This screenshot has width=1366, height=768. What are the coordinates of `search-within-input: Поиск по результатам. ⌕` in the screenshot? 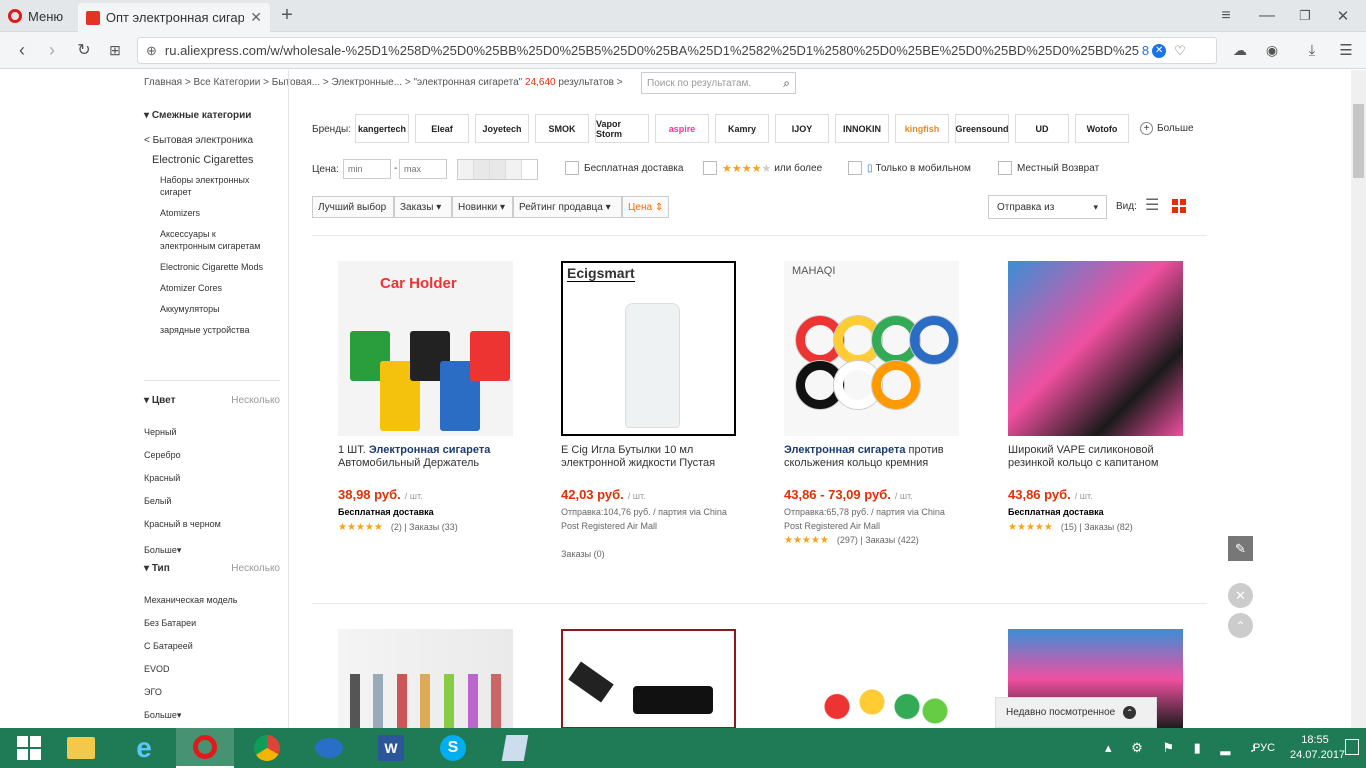 It's located at (718, 83).